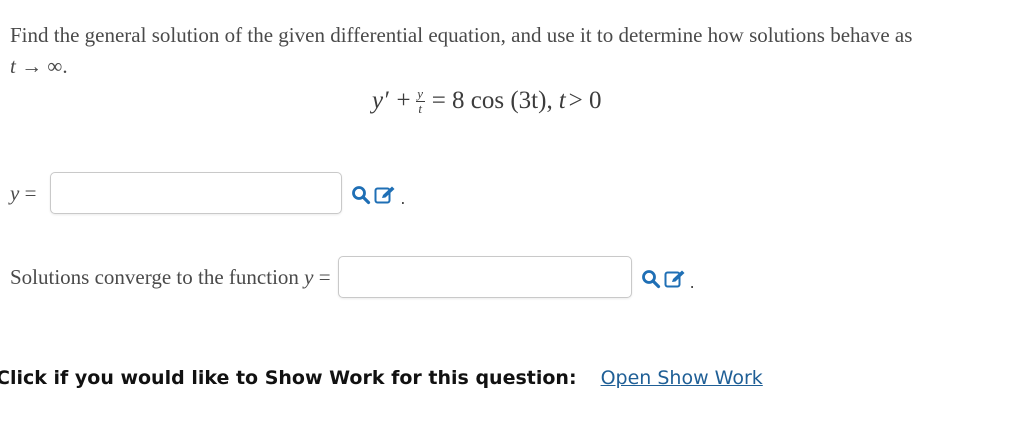  I want to click on answer-row-general-solution: y = ., so click(207, 193).